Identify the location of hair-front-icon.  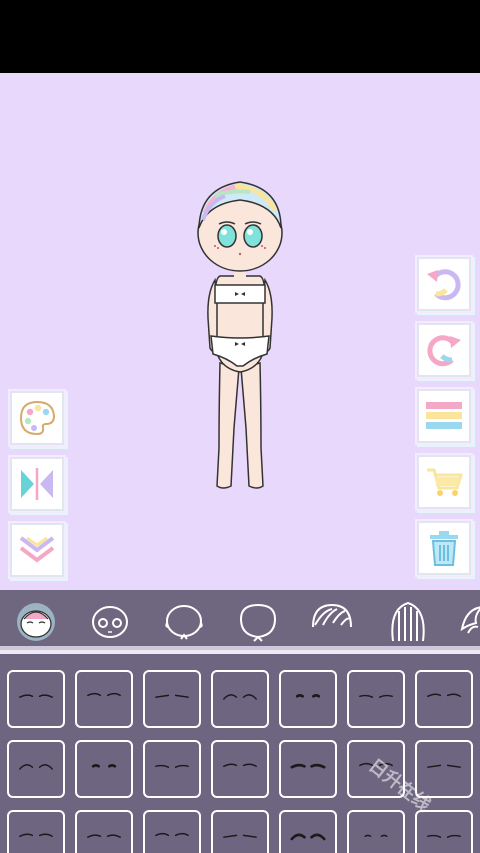
(332, 615).